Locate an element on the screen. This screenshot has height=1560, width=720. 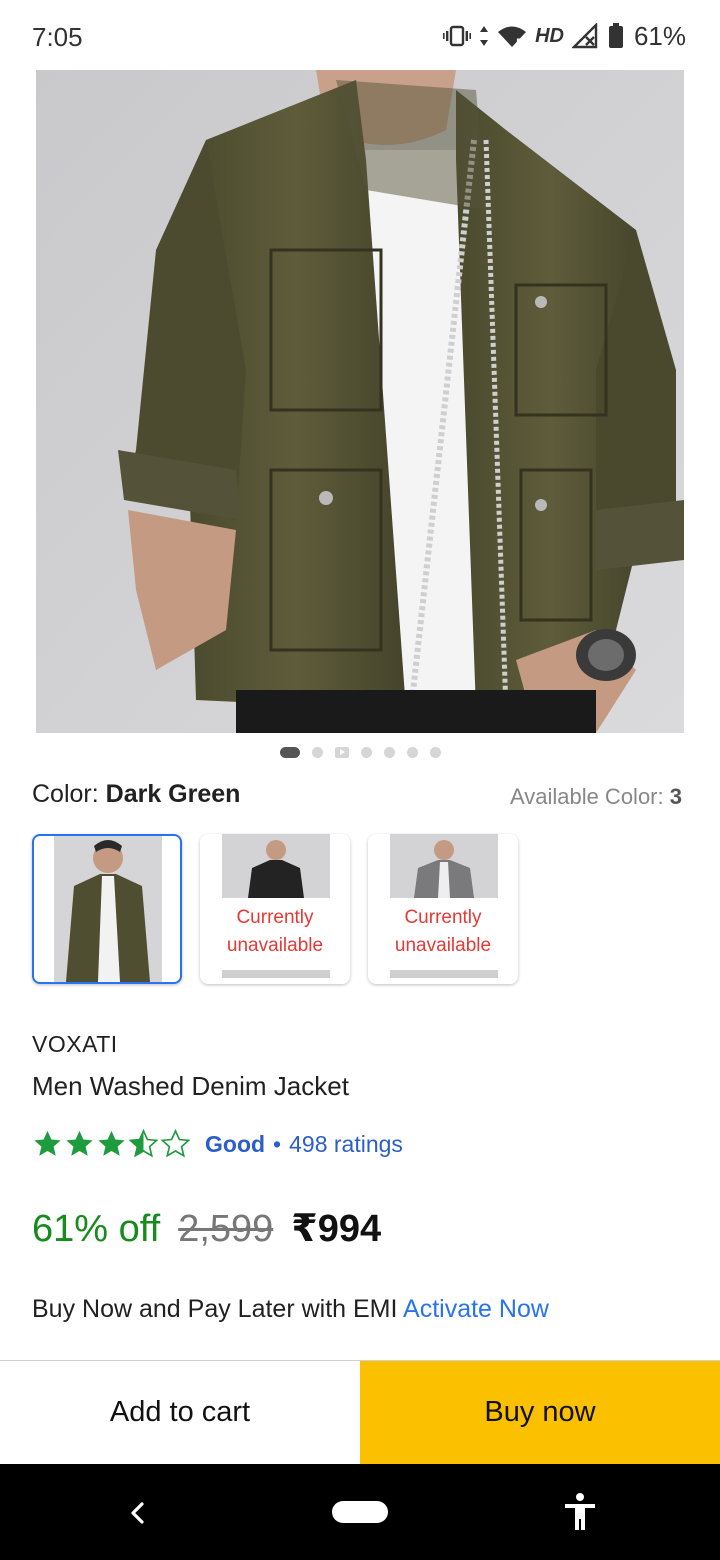
color-label: Color: Dark Green is located at coordinates (136, 794).